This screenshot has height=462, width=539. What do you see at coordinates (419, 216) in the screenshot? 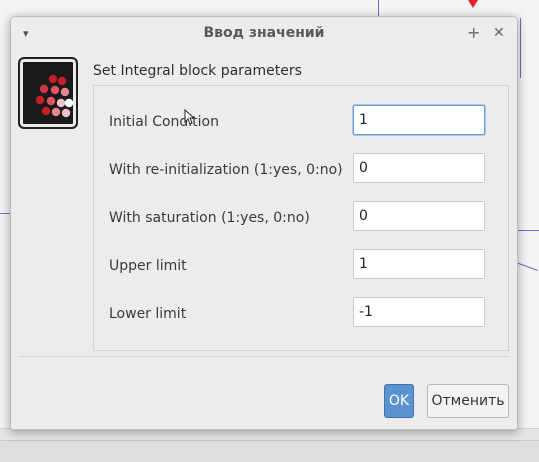
I see `saturation-input: 0` at bounding box center [419, 216].